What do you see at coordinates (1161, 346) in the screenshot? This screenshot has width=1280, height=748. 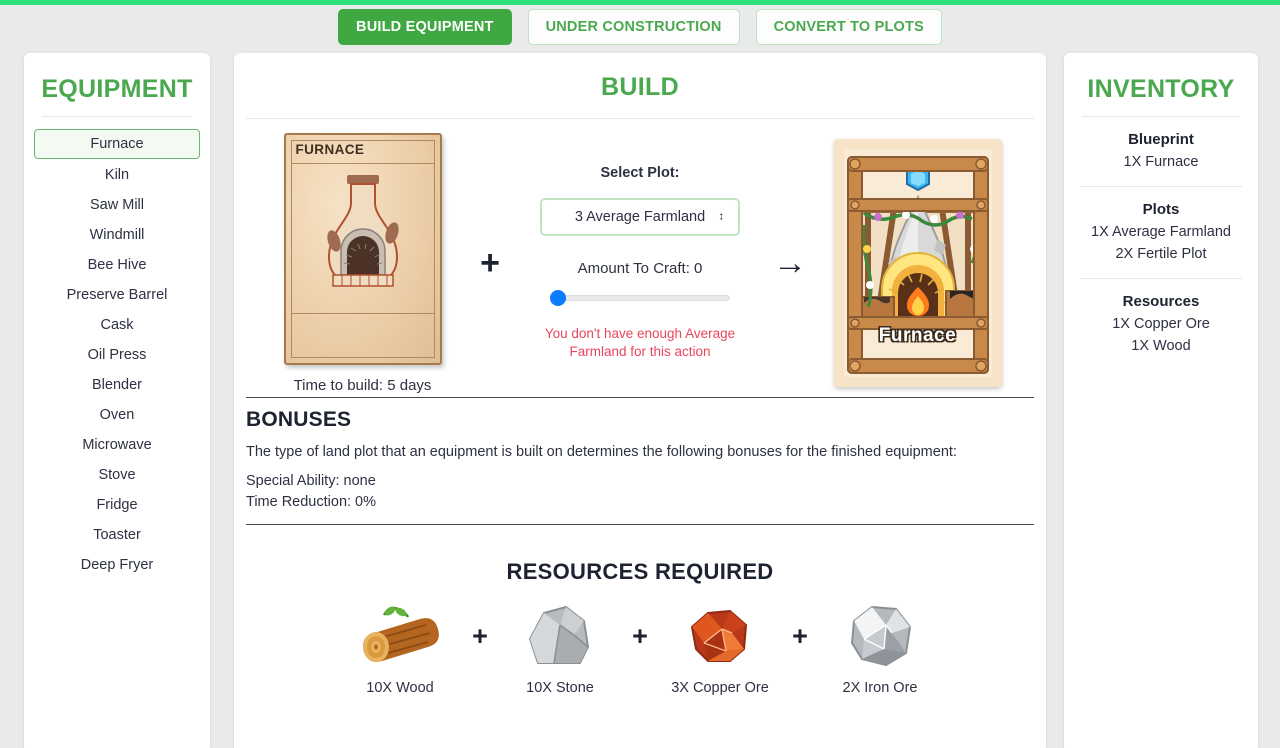 I see `inventory-entry: 1X Wood` at bounding box center [1161, 346].